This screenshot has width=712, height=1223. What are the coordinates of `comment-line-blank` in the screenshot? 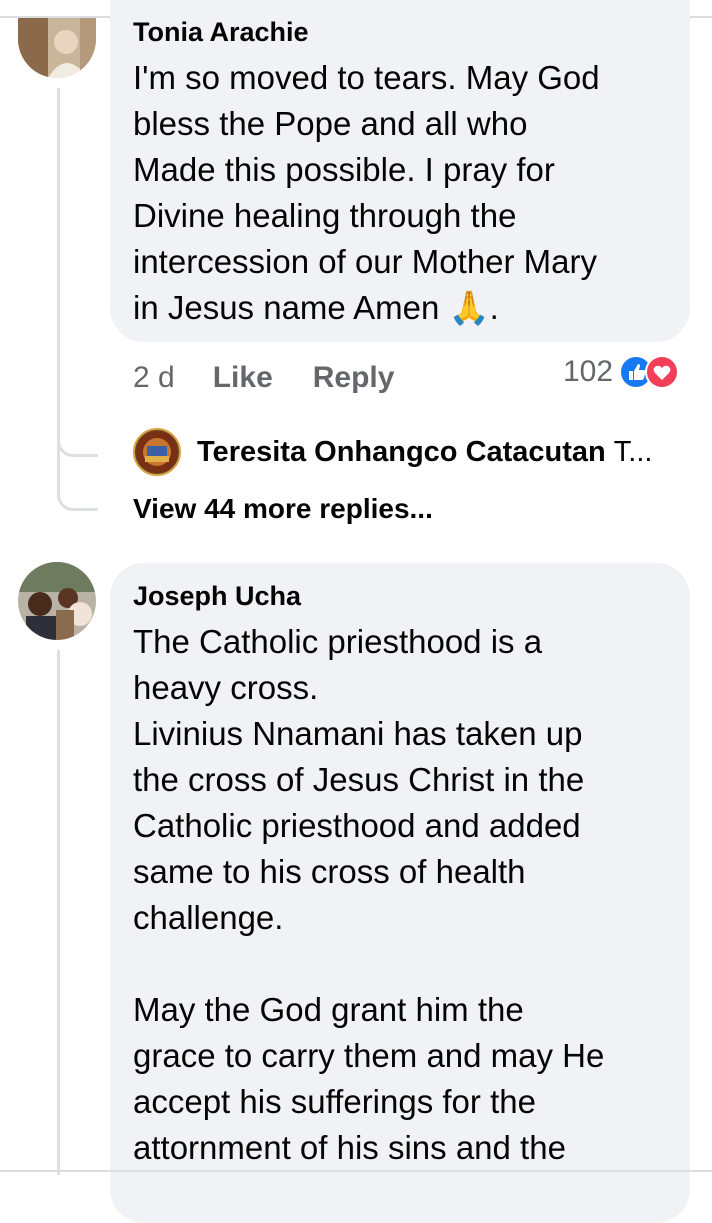 It's located at (410, 964).